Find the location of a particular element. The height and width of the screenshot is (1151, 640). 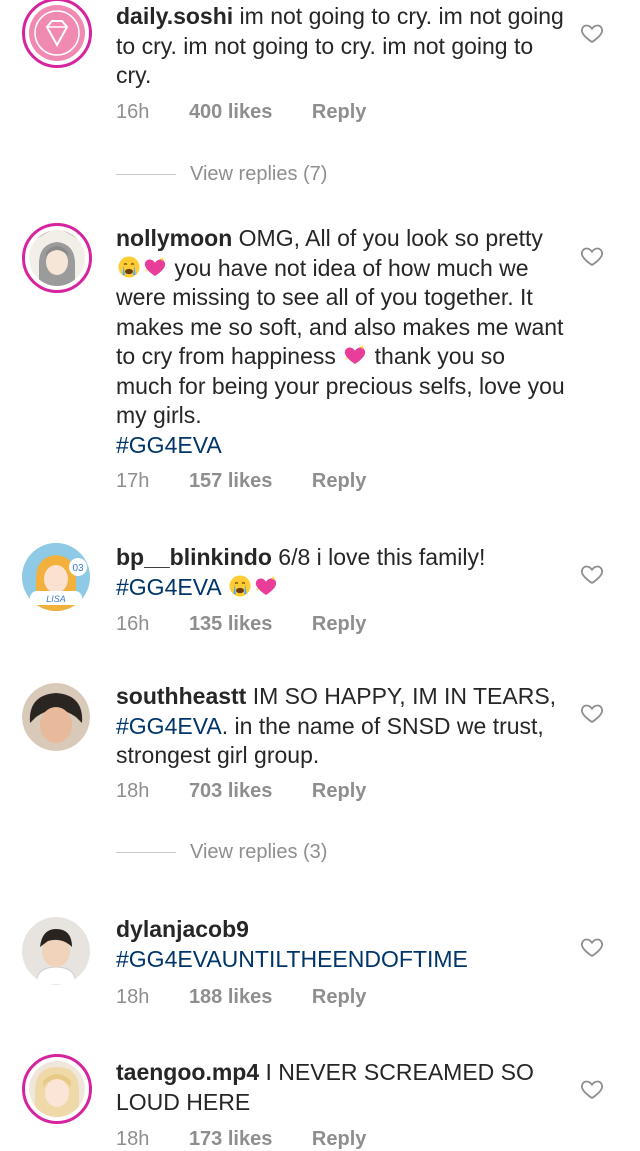

likes-count: 188 likes is located at coordinates (230, 997).